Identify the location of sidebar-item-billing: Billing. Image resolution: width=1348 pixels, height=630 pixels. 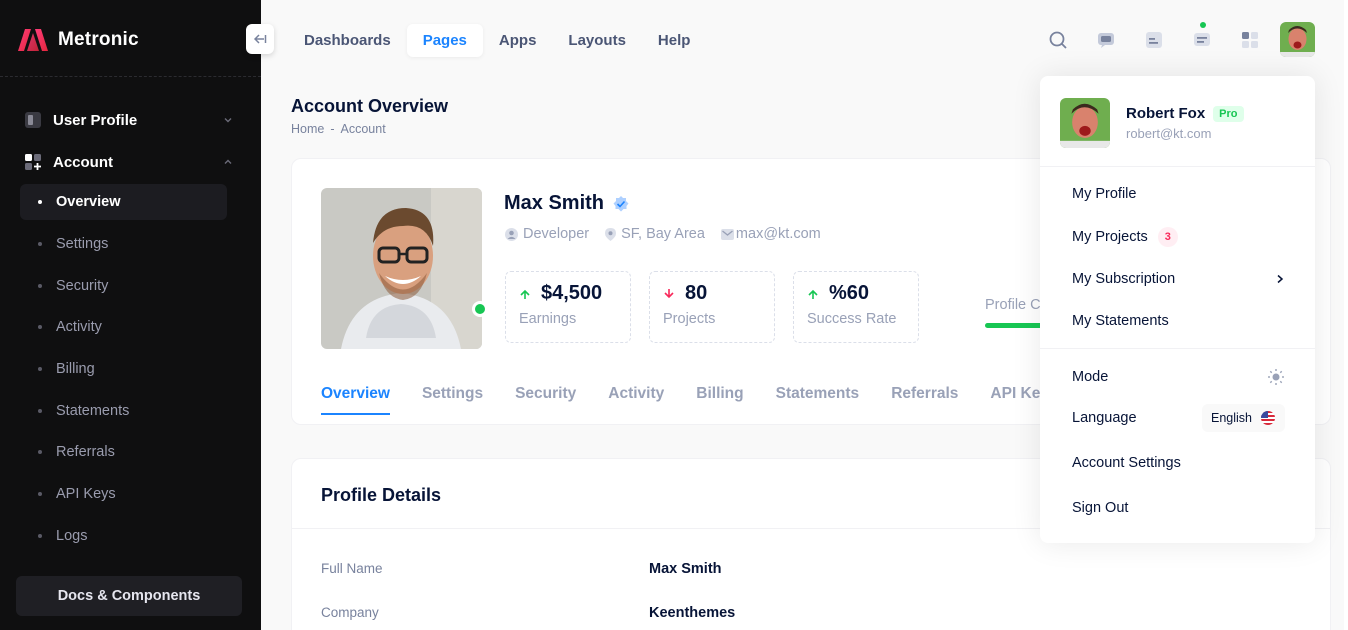
(123, 369).